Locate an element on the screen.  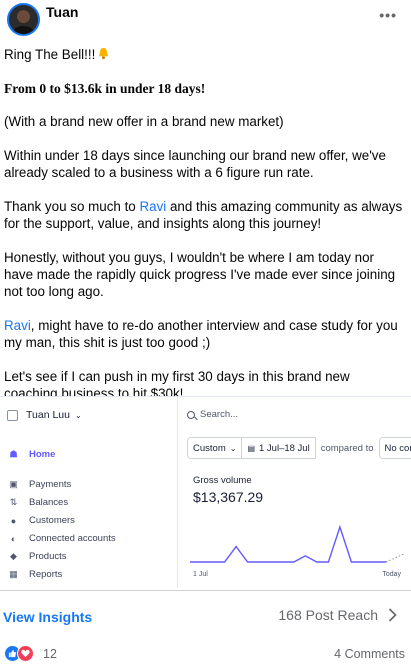
author-name: Tuan is located at coordinates (62, 12).